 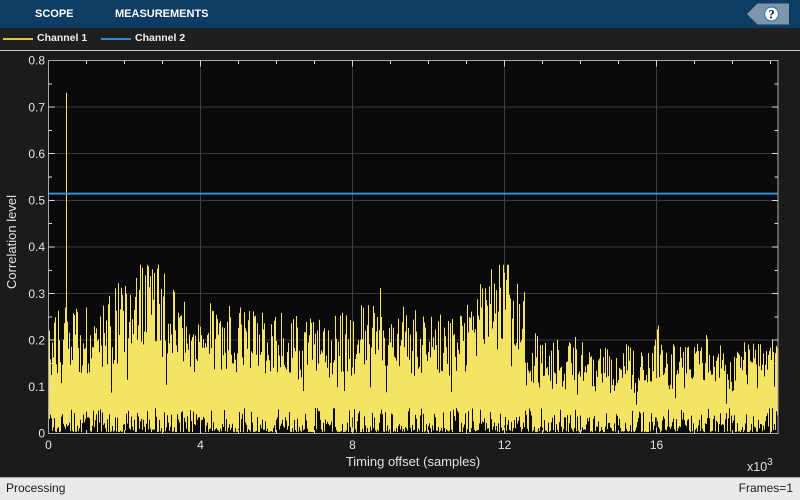 I want to click on svg-text: 4, so click(x=200, y=445).